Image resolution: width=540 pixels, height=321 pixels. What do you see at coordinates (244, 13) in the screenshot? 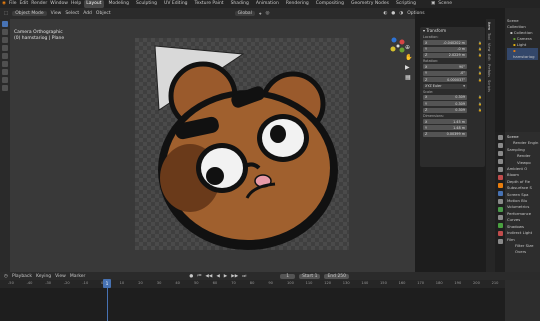
I see `transform-orientation-select: Global` at bounding box center [244, 13].